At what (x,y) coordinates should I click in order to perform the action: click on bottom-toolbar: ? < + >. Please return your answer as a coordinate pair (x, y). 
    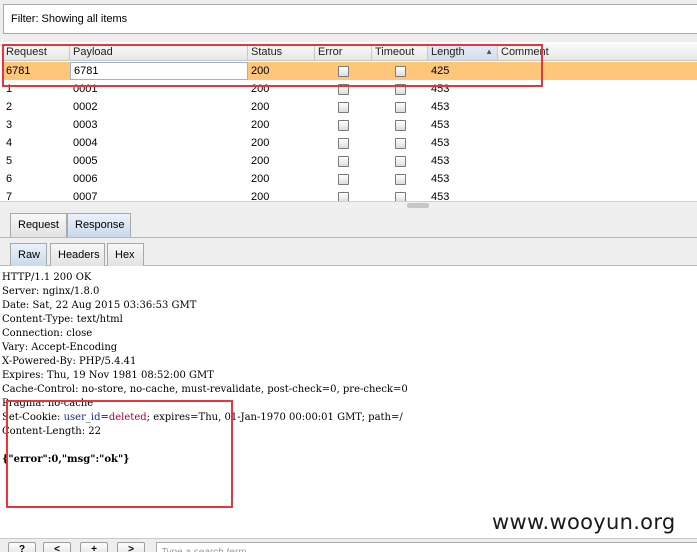
    Looking at the image, I should click on (348, 545).